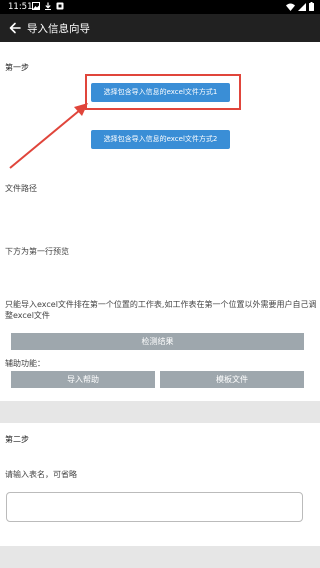  I want to click on battery-icon, so click(311, 6).